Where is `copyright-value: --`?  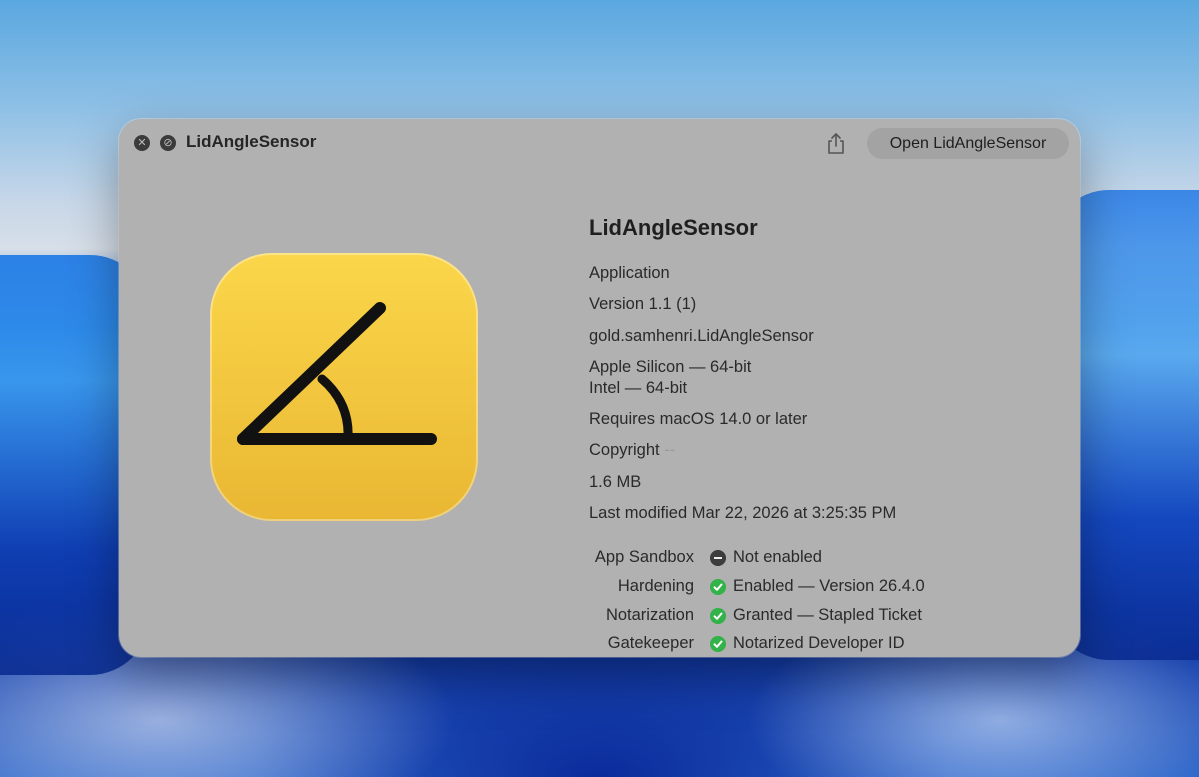
copyright-value: -- is located at coordinates (670, 450).